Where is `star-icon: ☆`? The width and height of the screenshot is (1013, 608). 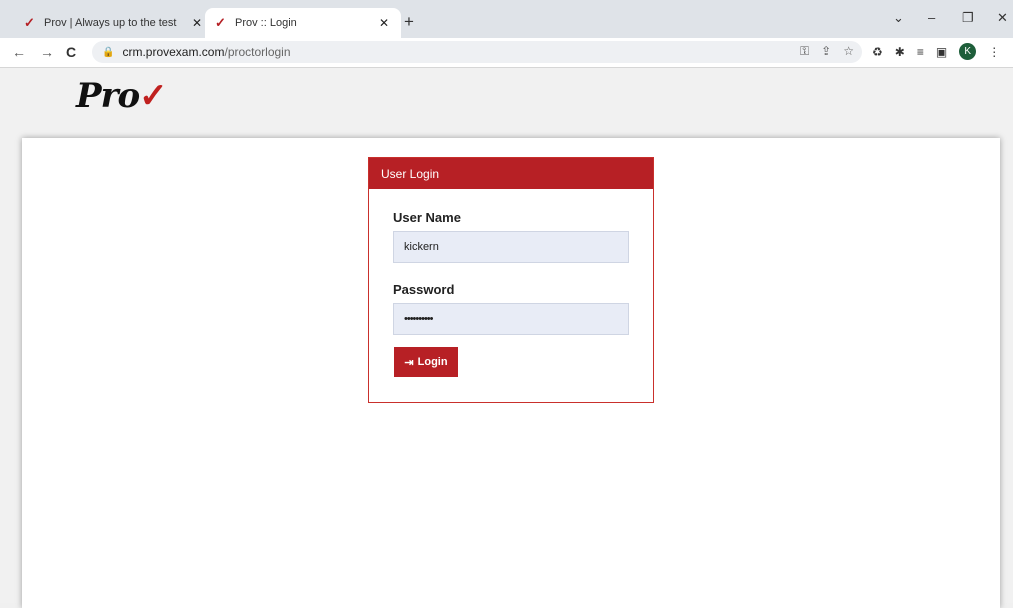
star-icon: ☆ is located at coordinates (848, 51).